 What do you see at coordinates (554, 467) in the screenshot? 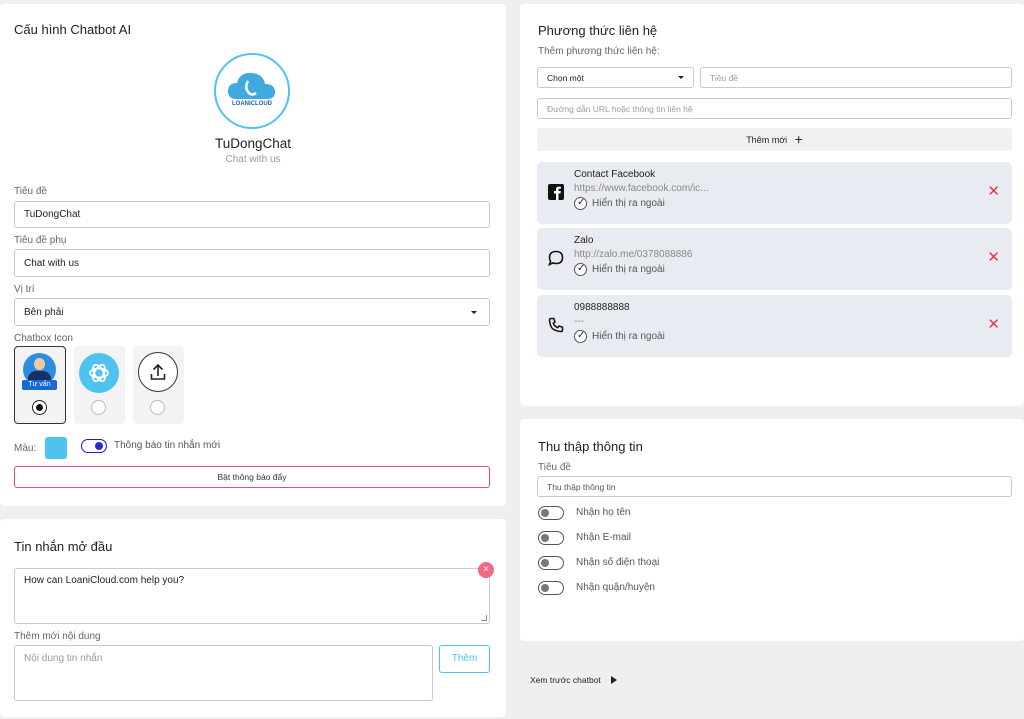
I see `collect-title-label: Tiêu đề` at bounding box center [554, 467].